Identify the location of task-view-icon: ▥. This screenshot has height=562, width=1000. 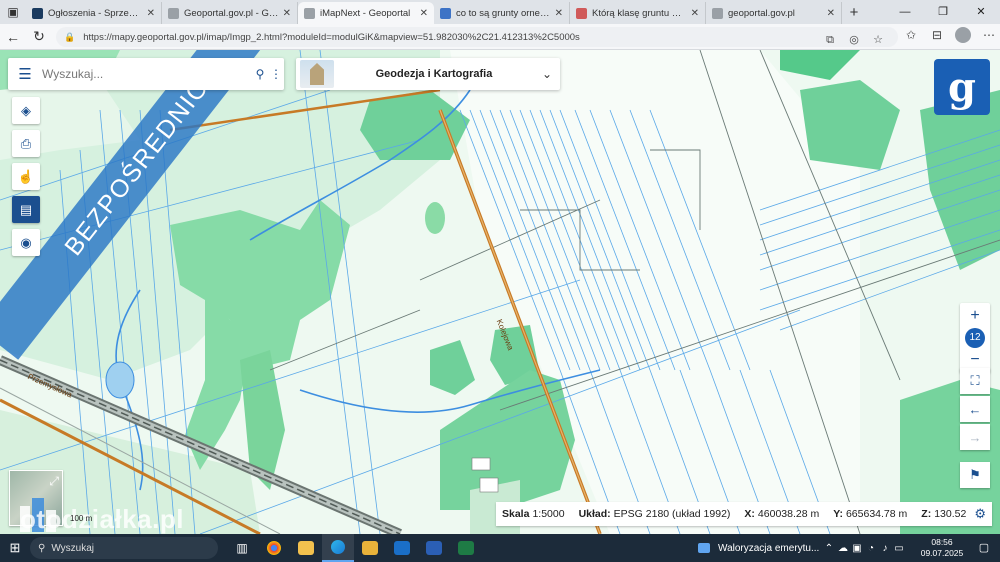
(242, 548).